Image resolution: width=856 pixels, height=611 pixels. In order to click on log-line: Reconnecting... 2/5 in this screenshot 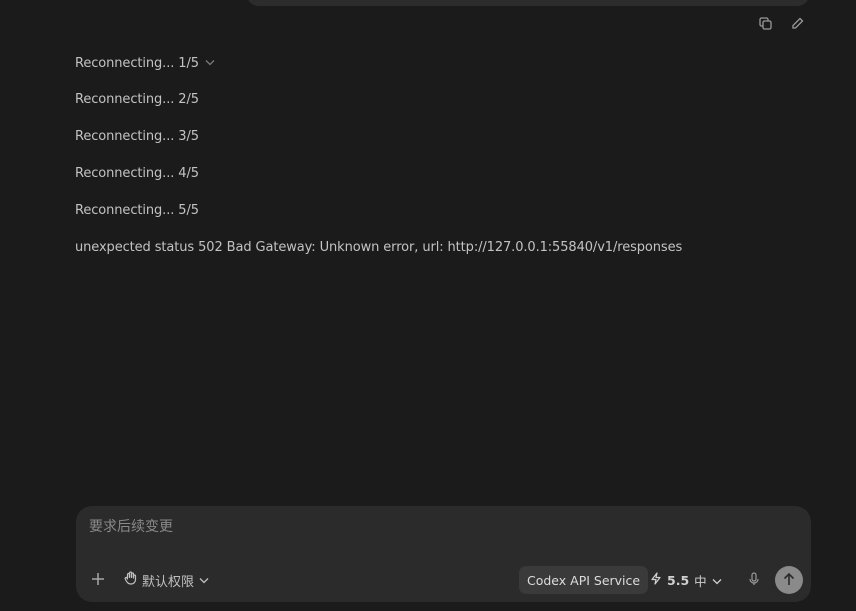, I will do `click(137, 99)`.